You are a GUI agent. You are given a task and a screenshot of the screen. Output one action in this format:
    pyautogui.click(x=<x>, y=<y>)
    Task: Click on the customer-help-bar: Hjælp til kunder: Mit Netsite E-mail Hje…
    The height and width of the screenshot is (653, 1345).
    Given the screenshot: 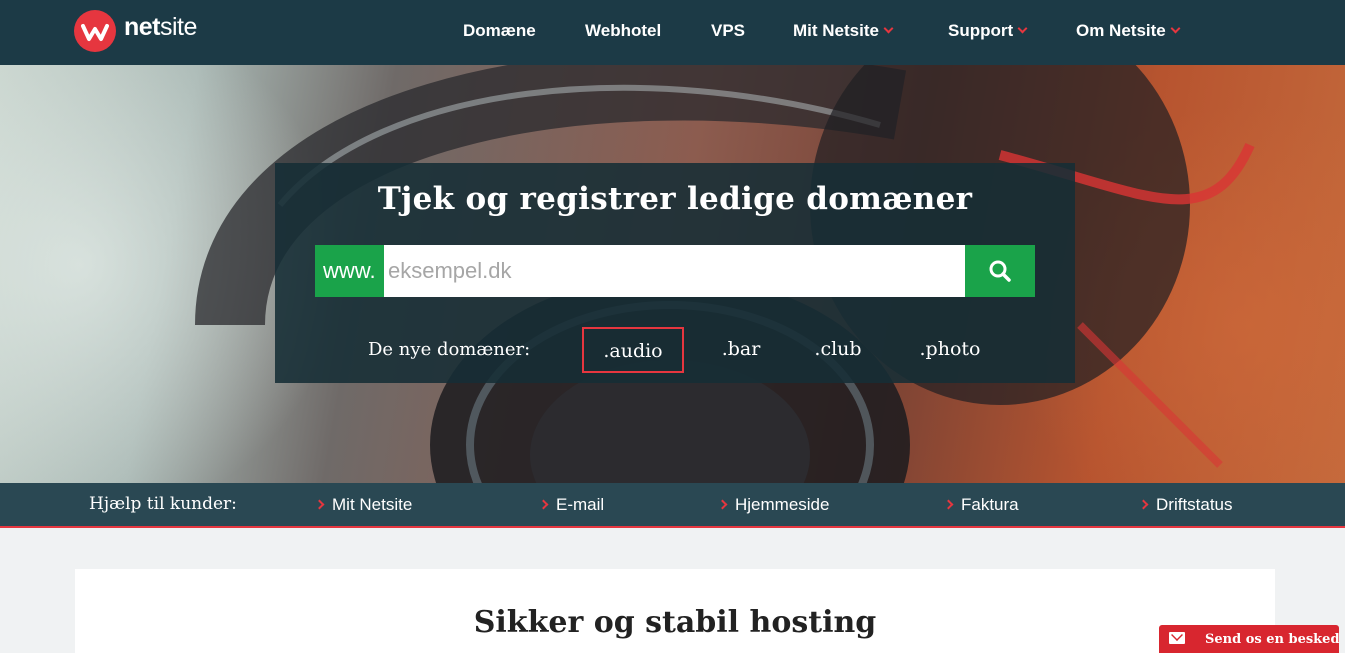 What is the action you would take?
    pyautogui.click(x=672, y=505)
    